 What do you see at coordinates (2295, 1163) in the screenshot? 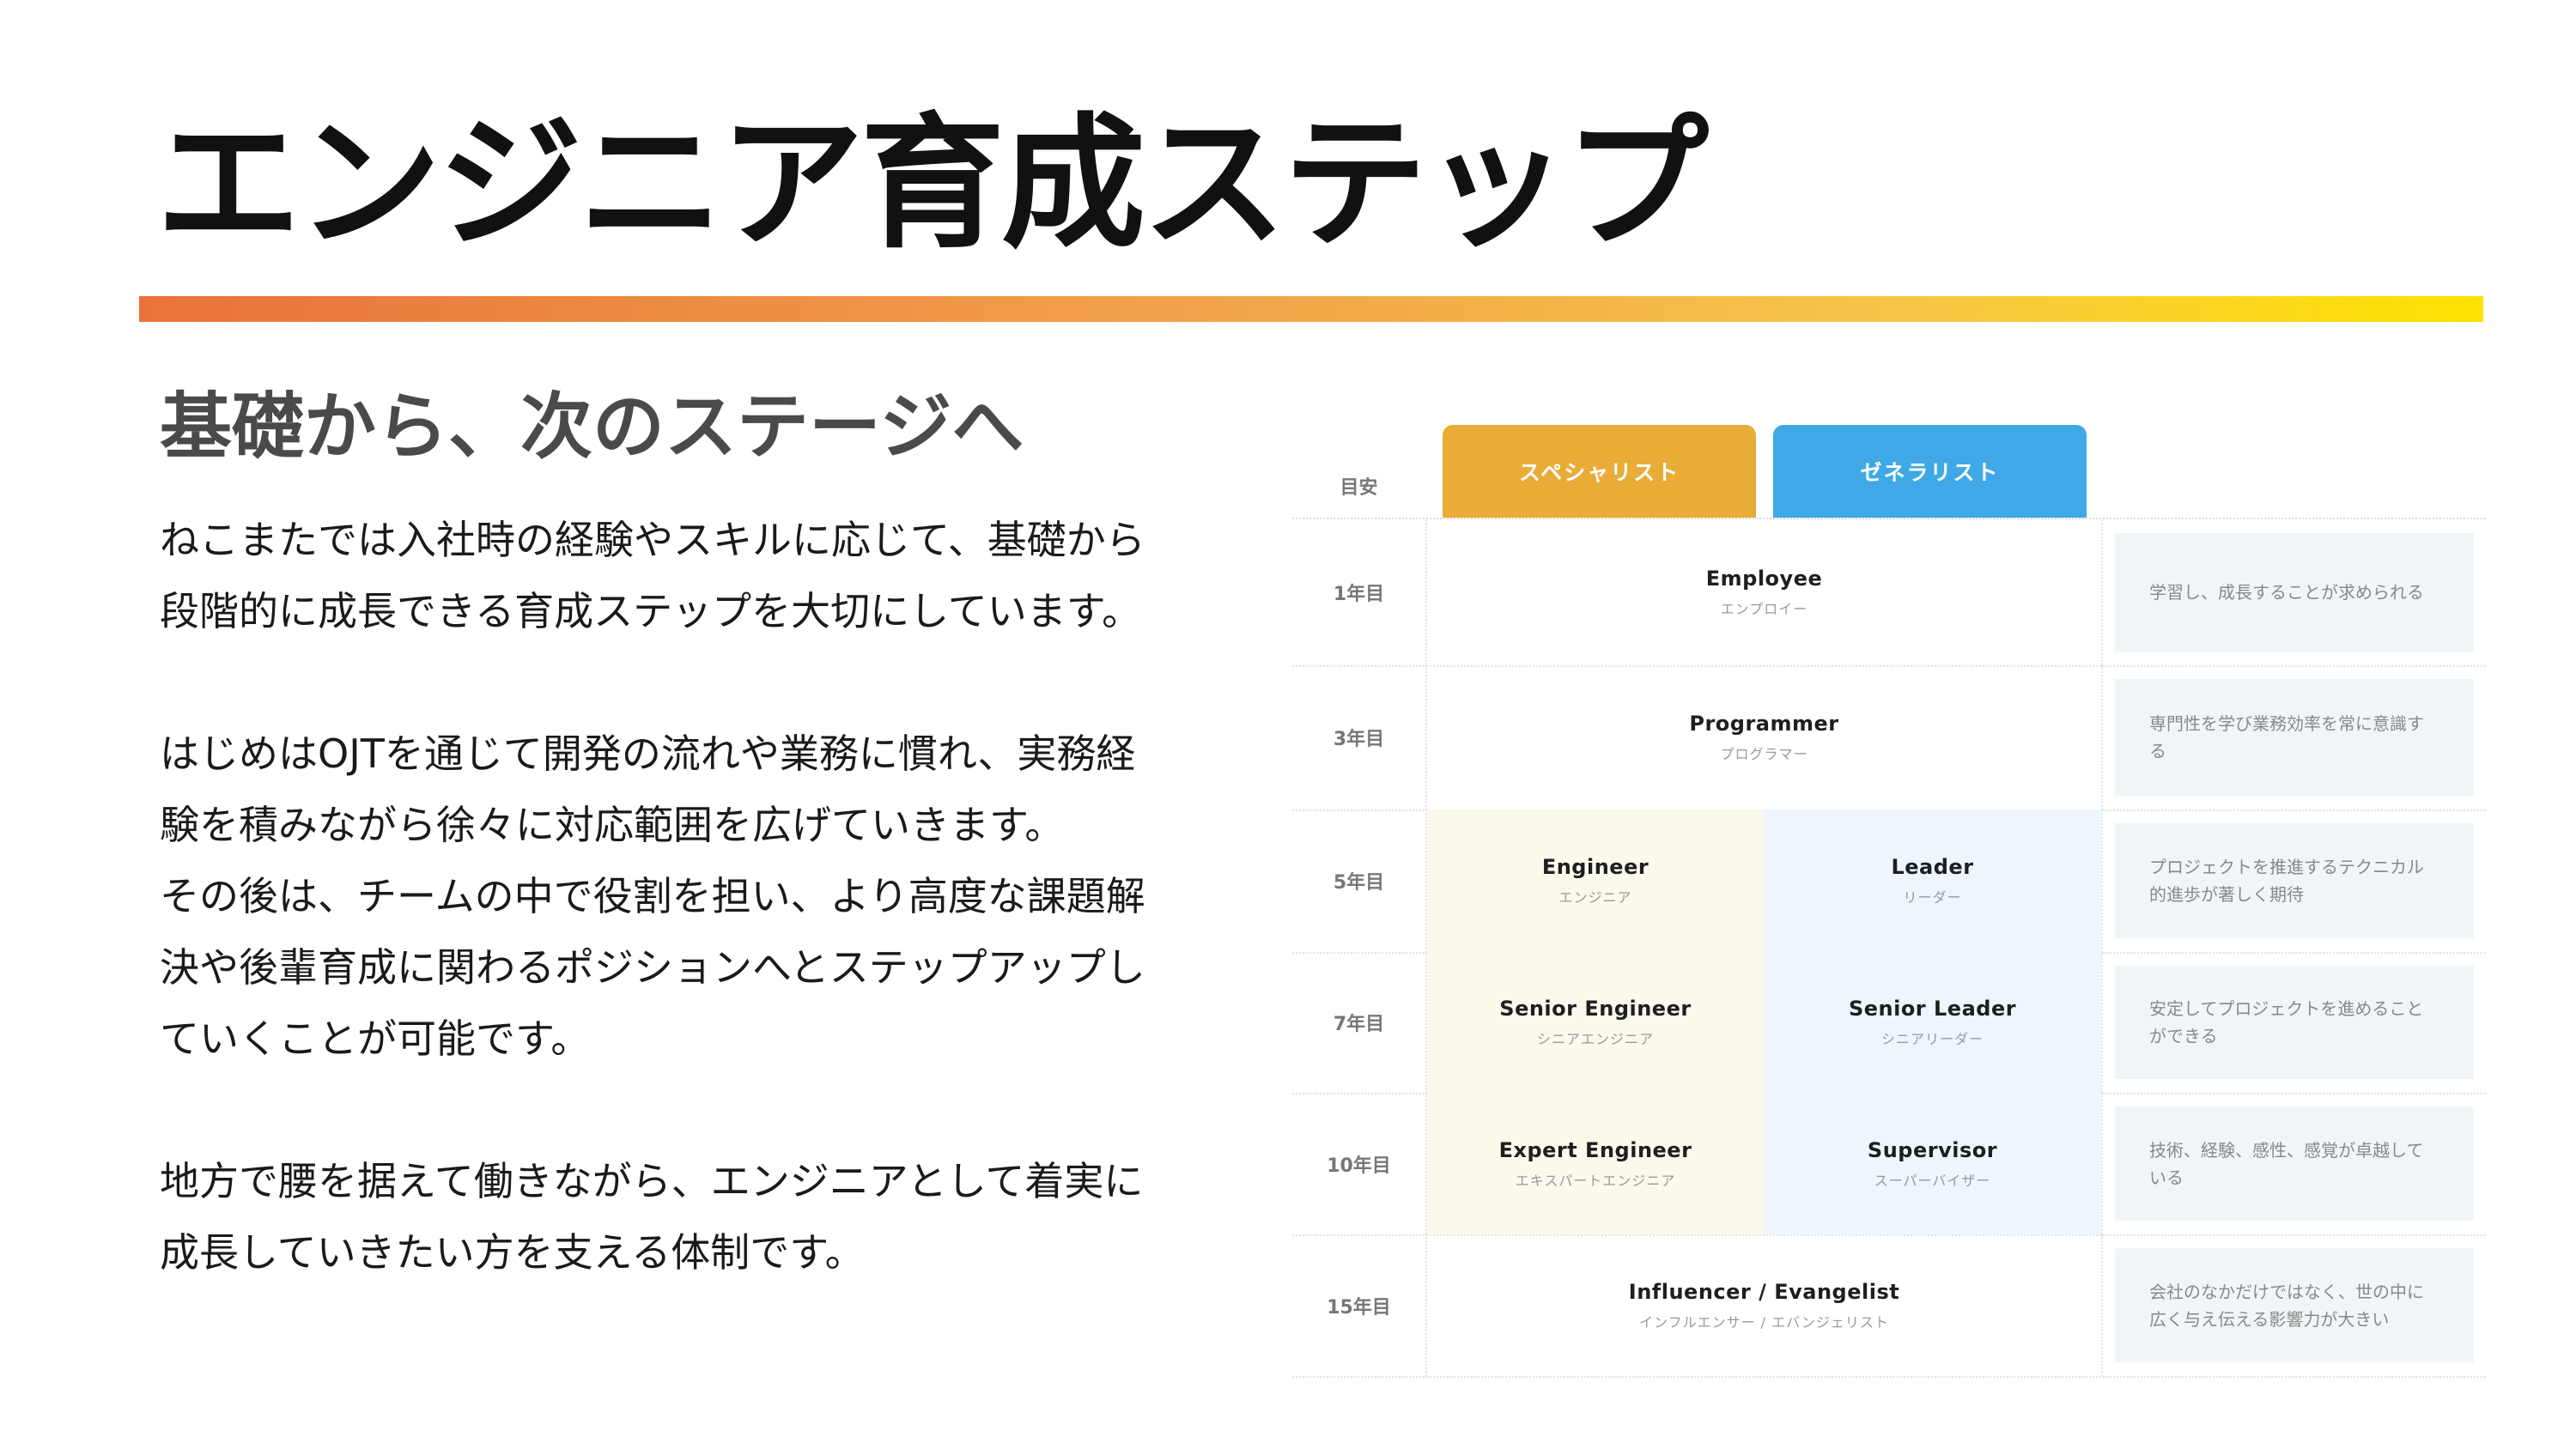
I see `role-description: 技術、経験、感性、感覚が卓越している` at bounding box center [2295, 1163].